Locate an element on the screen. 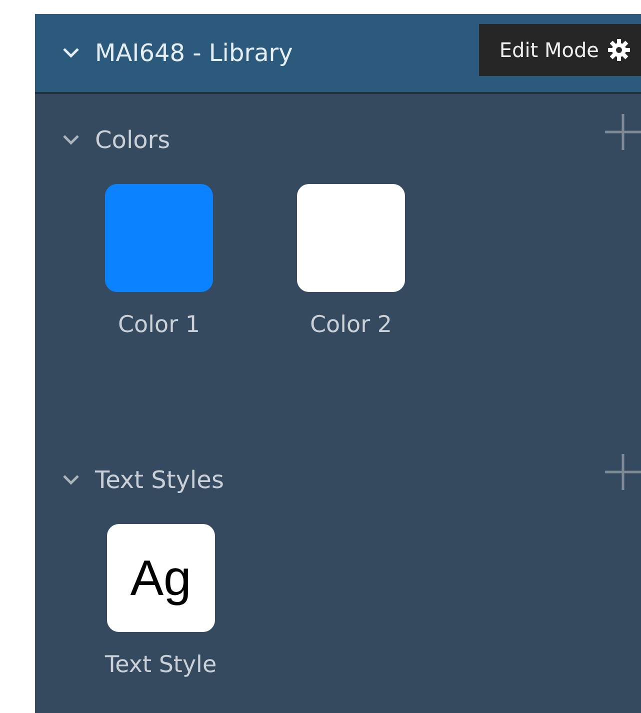 This screenshot has width=641, height=713. library-title: MAI648 - Library is located at coordinates (194, 53).